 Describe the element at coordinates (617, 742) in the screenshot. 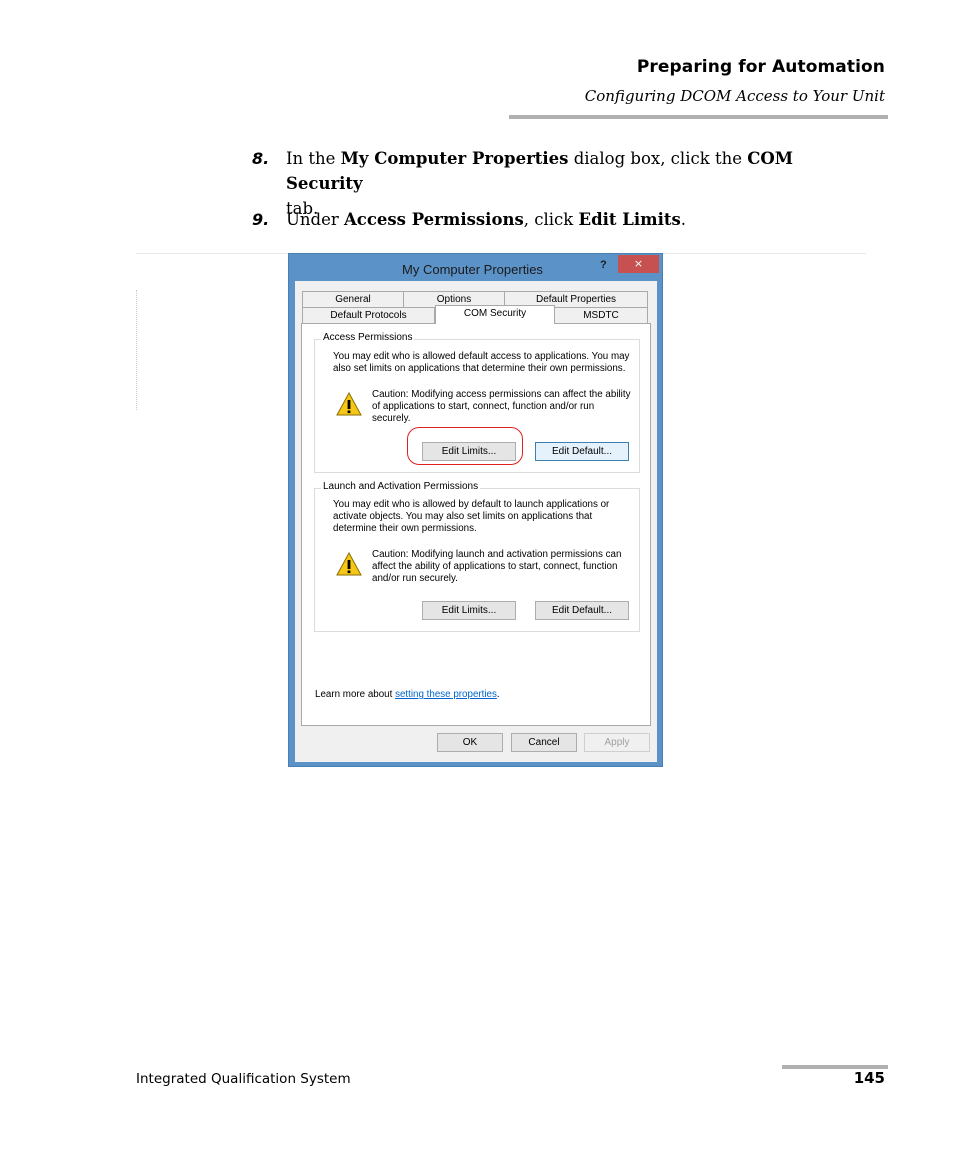

I see `apply-button: Apply` at that location.